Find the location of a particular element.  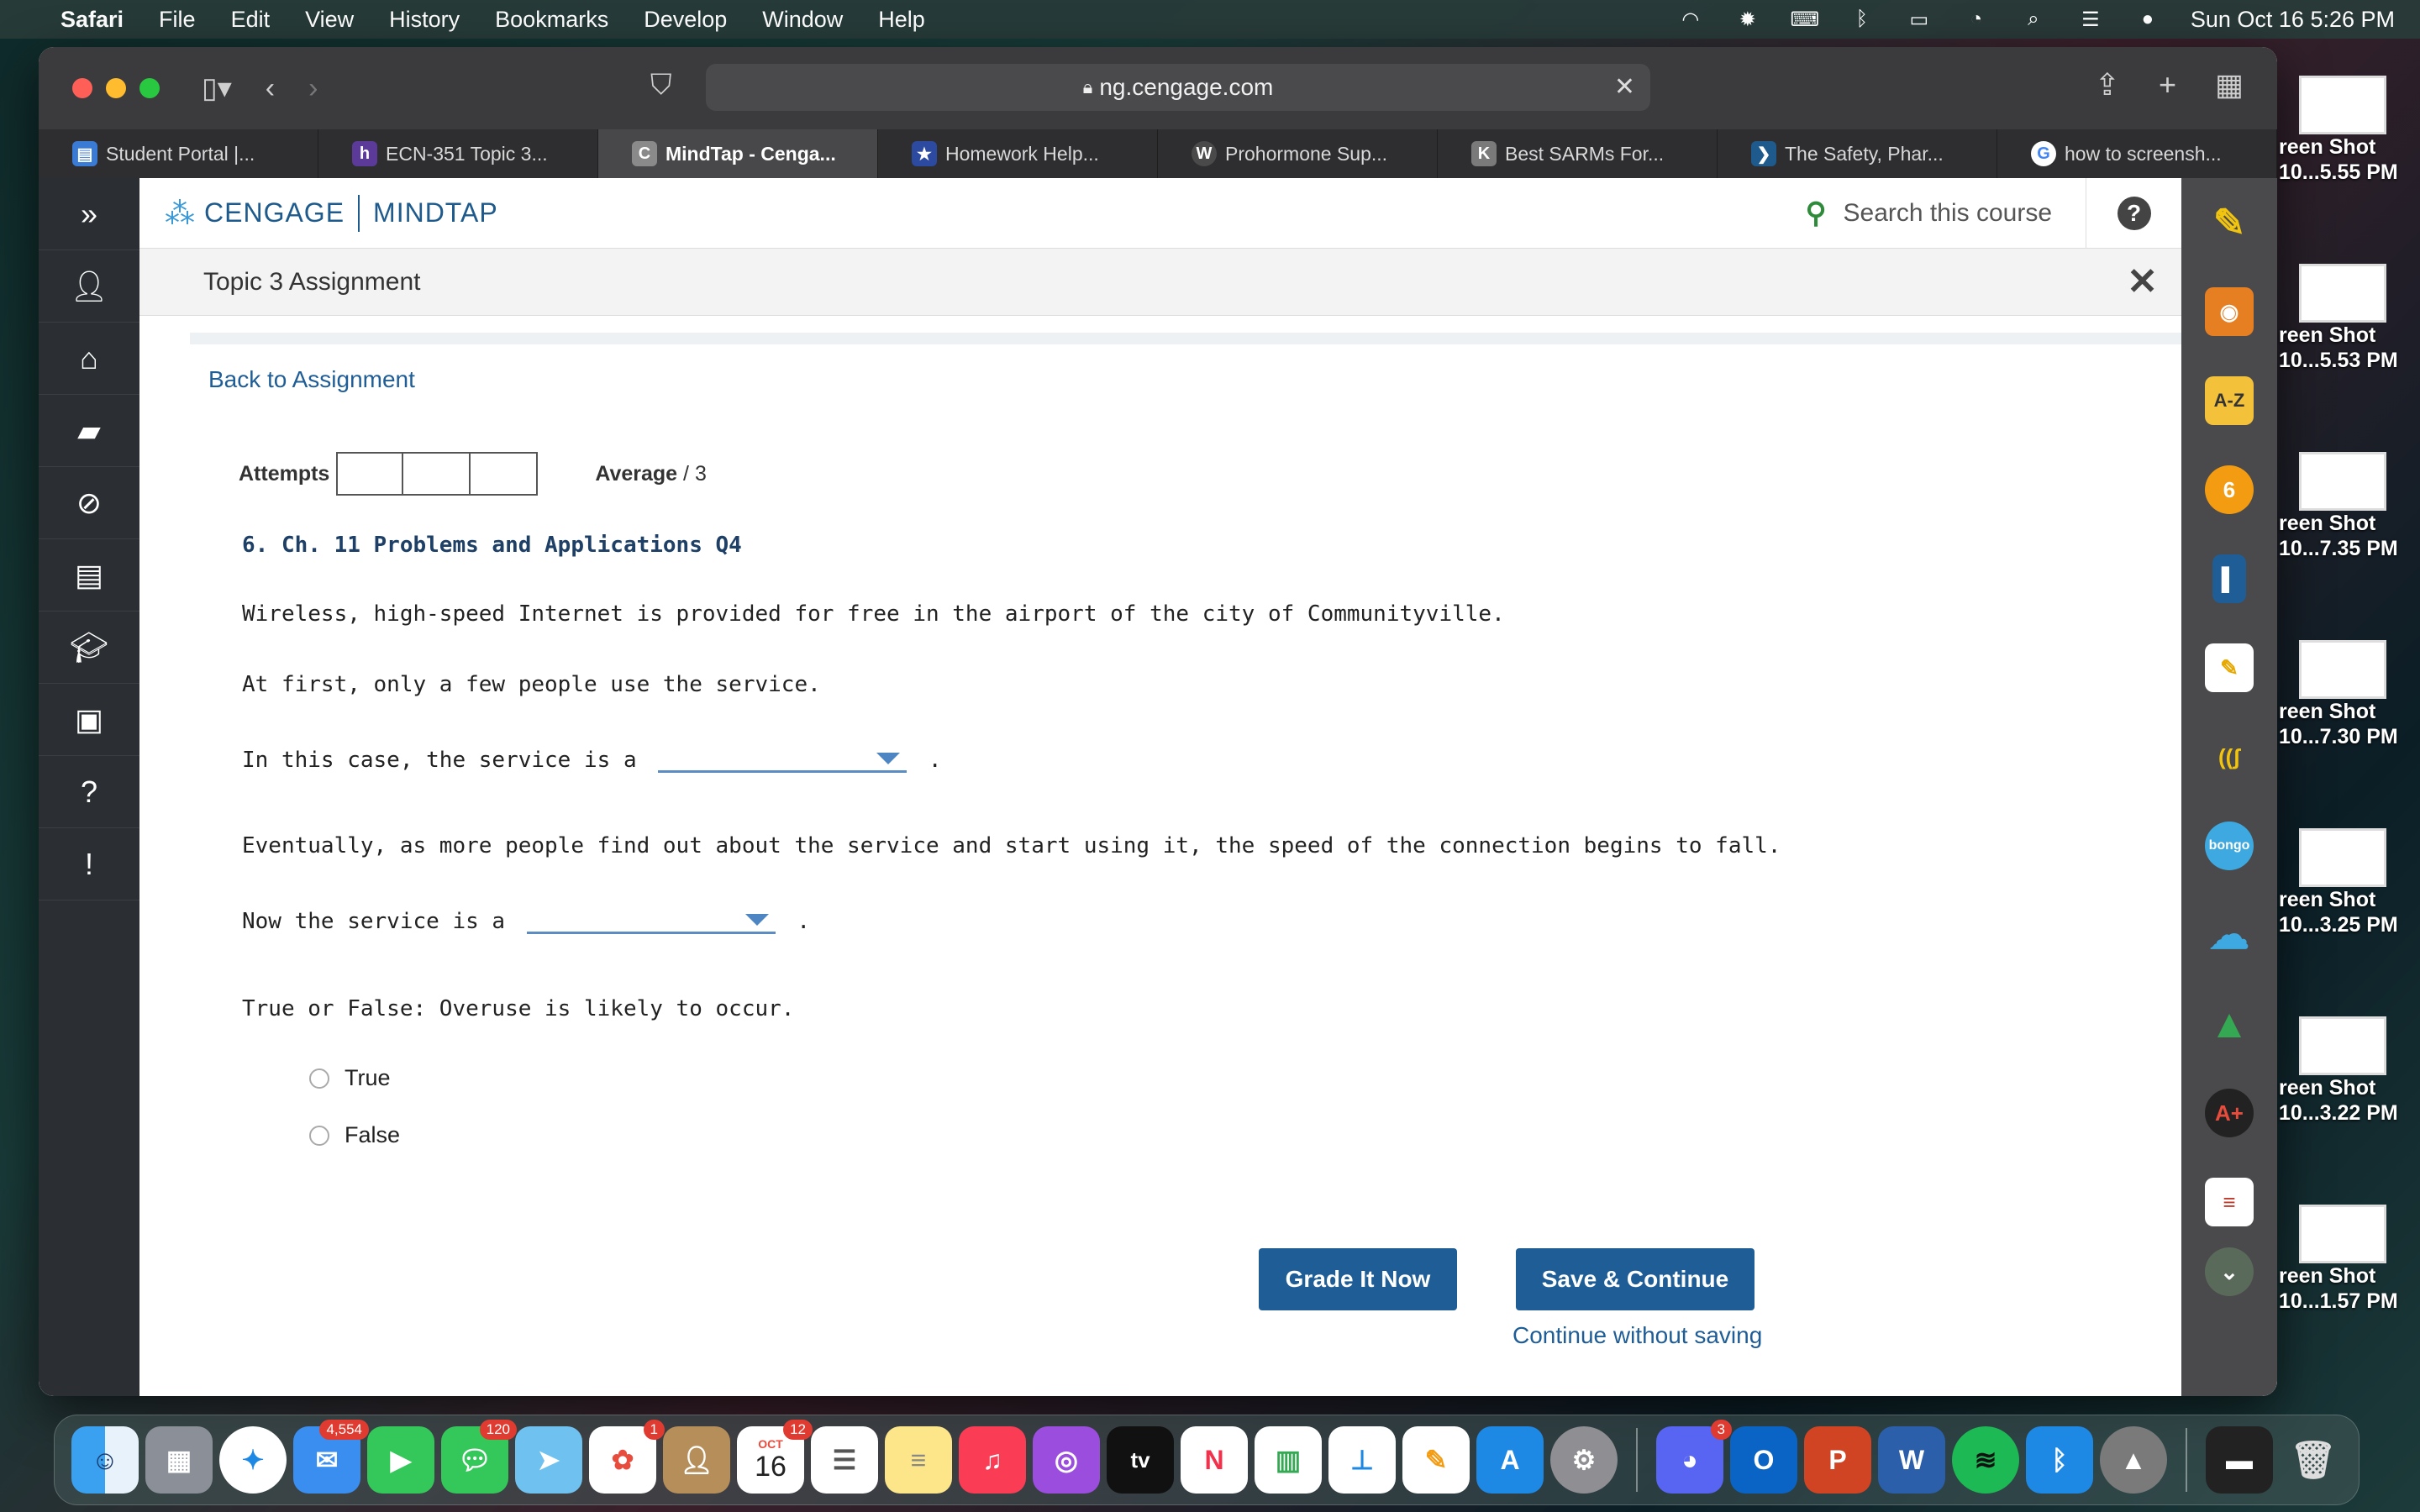

bongo-app: bongo is located at coordinates (2229, 845).